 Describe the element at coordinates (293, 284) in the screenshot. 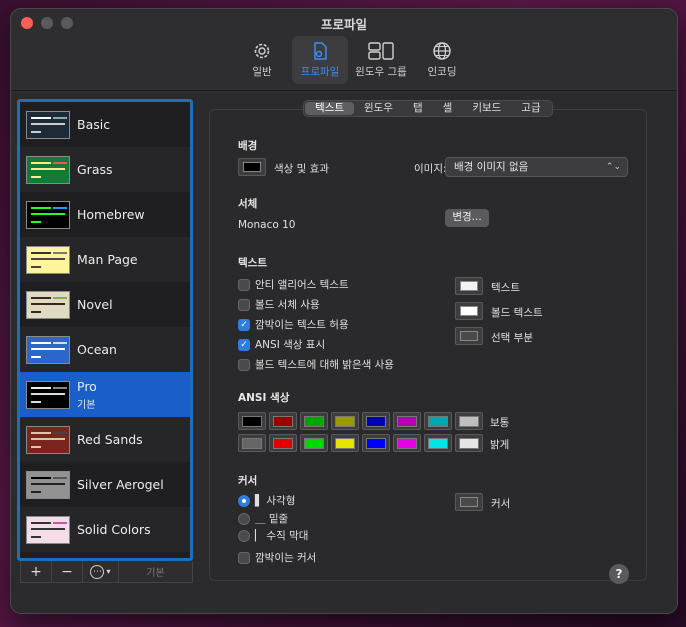

I see `antialias-checkbox: 안티 앨리어스 텍스트` at that location.